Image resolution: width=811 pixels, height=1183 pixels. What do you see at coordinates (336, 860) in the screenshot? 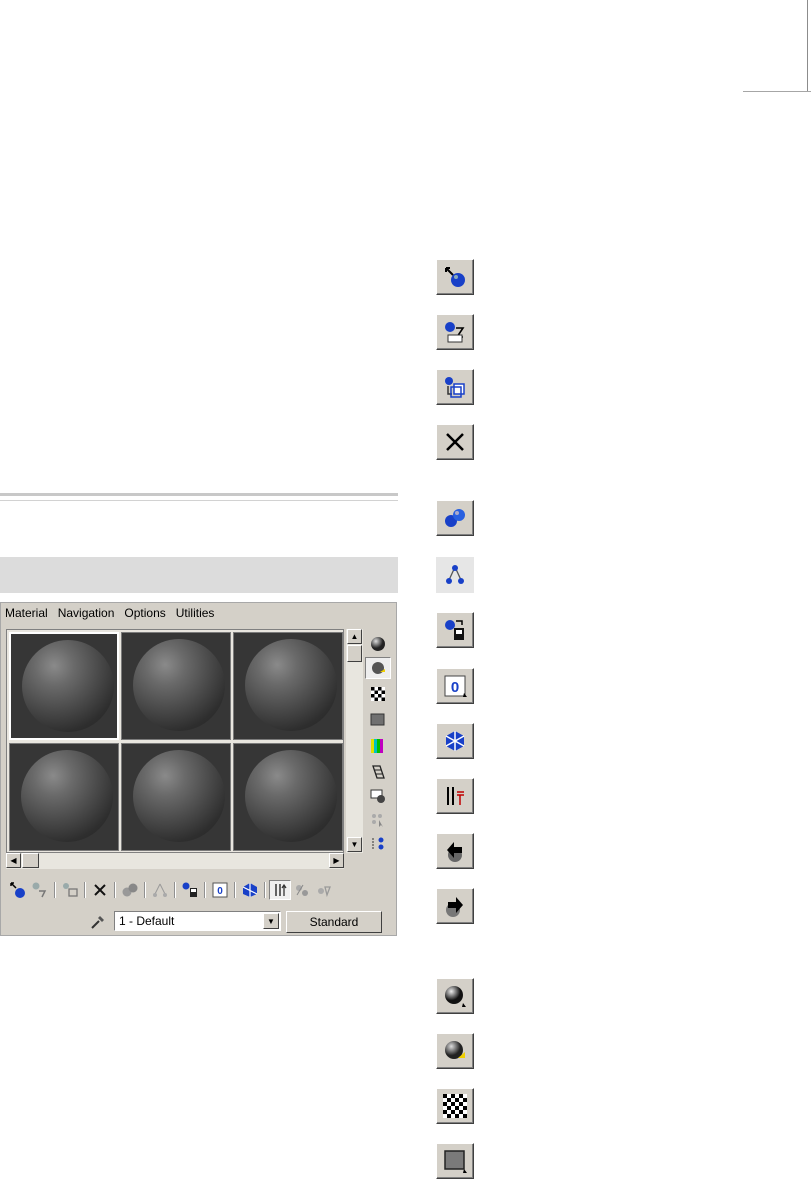
I see `scroll-right-button: ▶` at bounding box center [336, 860].